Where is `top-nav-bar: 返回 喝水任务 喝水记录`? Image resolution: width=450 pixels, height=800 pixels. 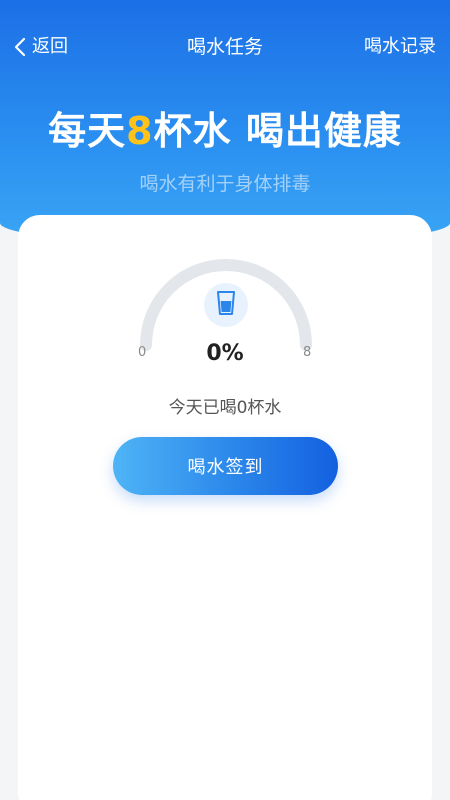 top-nav-bar: 返回 喝水任务 喝水记录 is located at coordinates (225, 48).